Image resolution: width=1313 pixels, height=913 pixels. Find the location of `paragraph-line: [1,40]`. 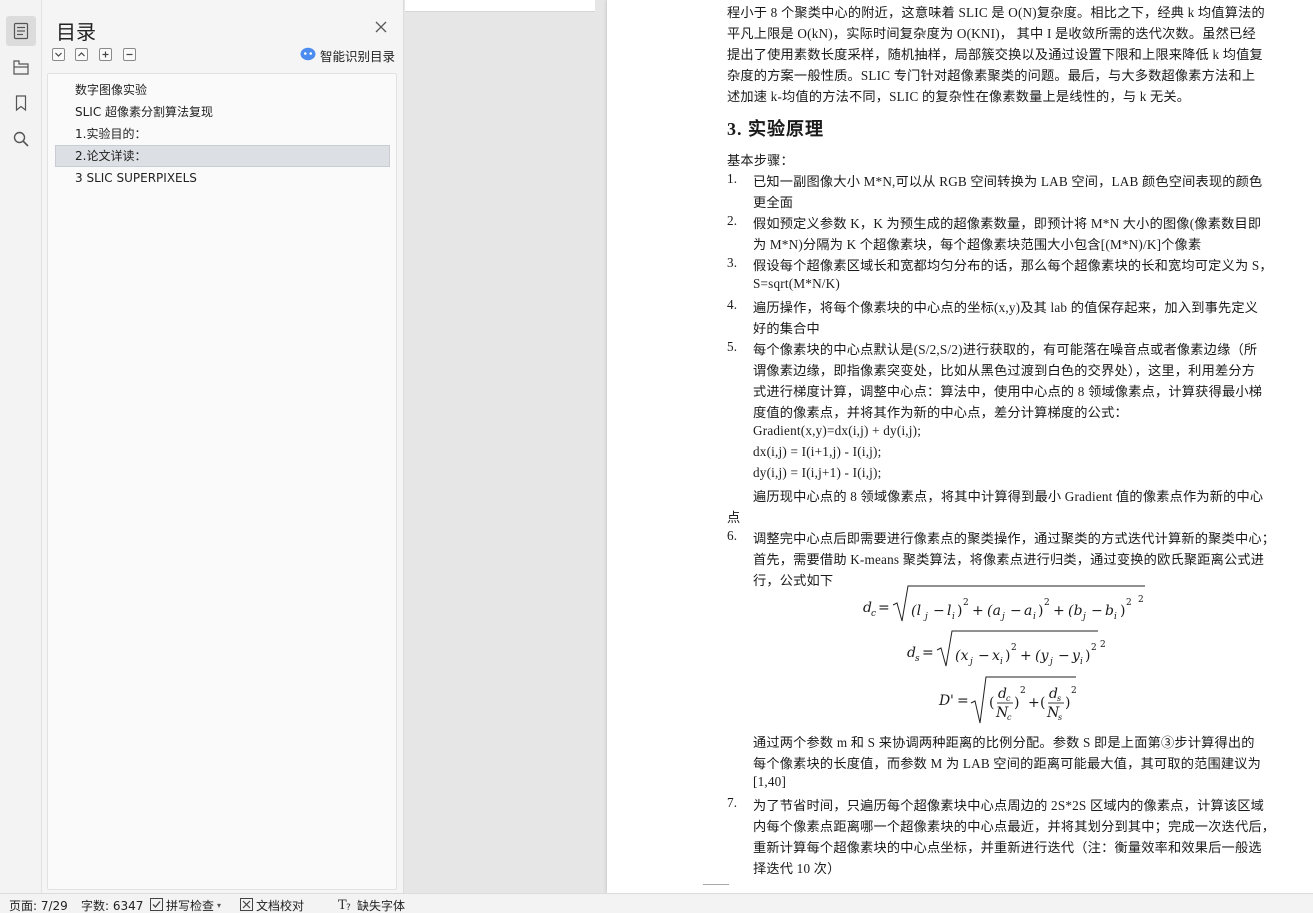

paragraph-line: [1,40] is located at coordinates (770, 781).